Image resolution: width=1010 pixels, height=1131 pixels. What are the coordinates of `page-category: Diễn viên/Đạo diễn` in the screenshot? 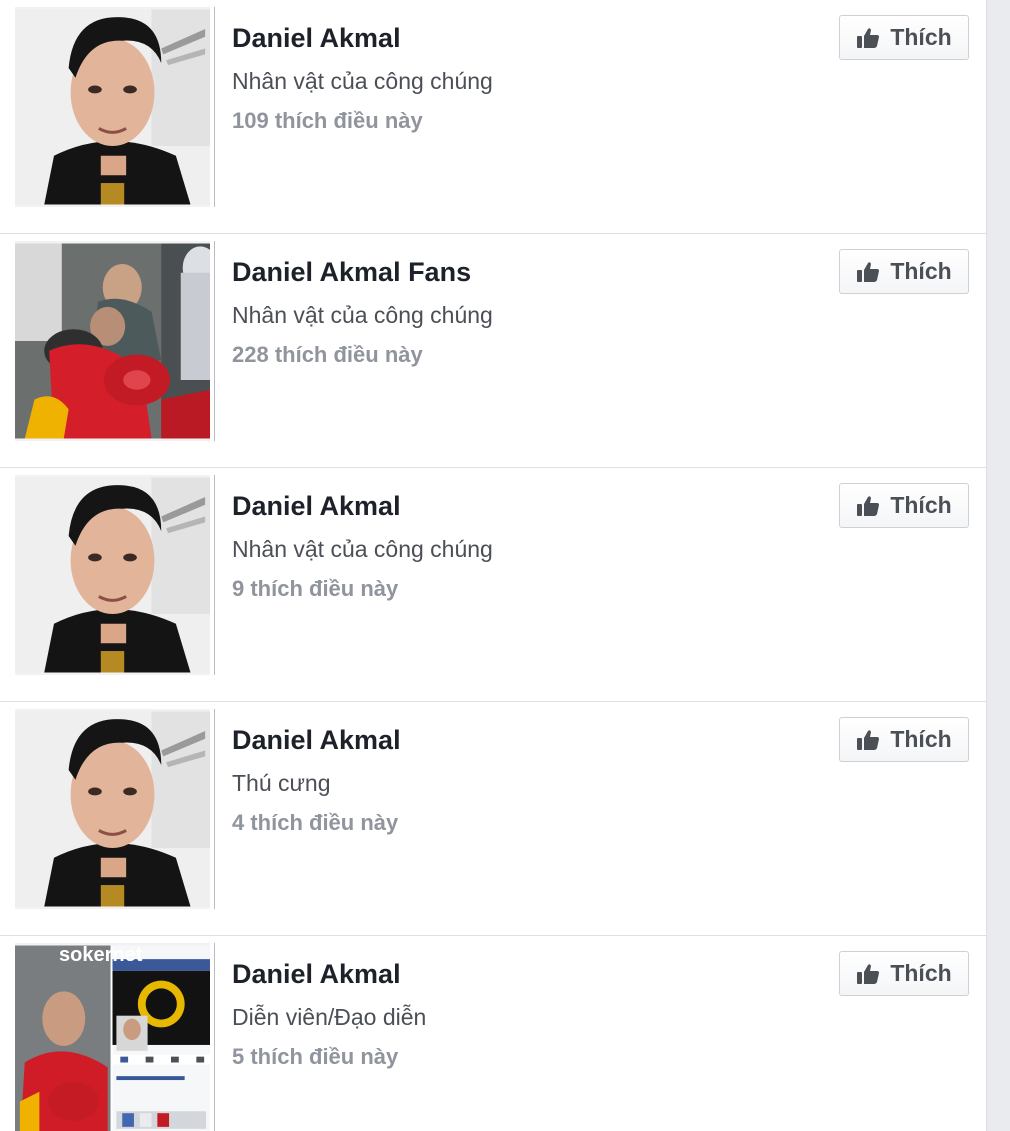 It's located at (329, 1017).